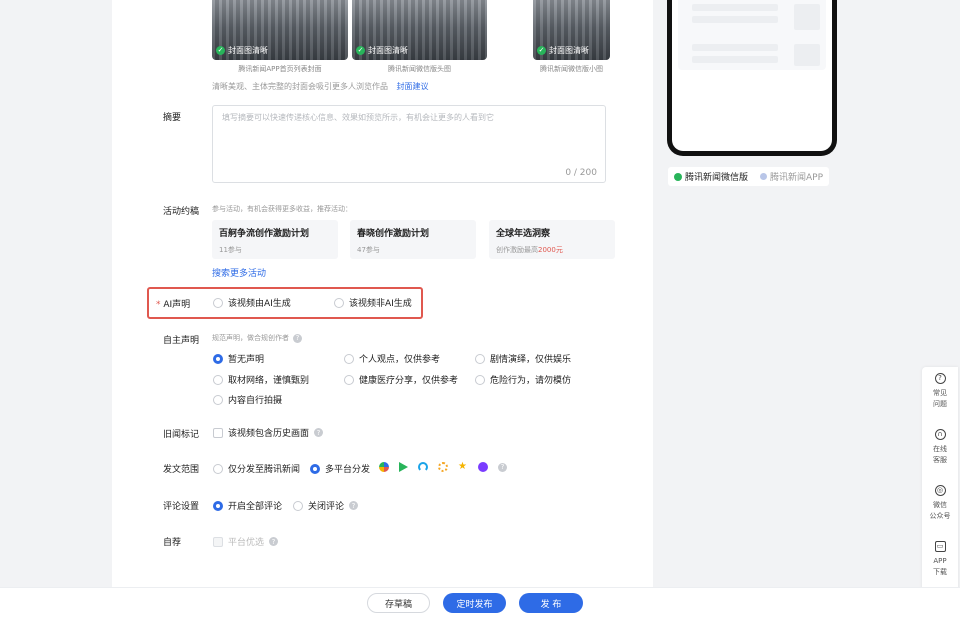 Image resolution: width=960 pixels, height=617 pixels. What do you see at coordinates (764, 176) in the screenshot?
I see `app-icon` at bounding box center [764, 176].